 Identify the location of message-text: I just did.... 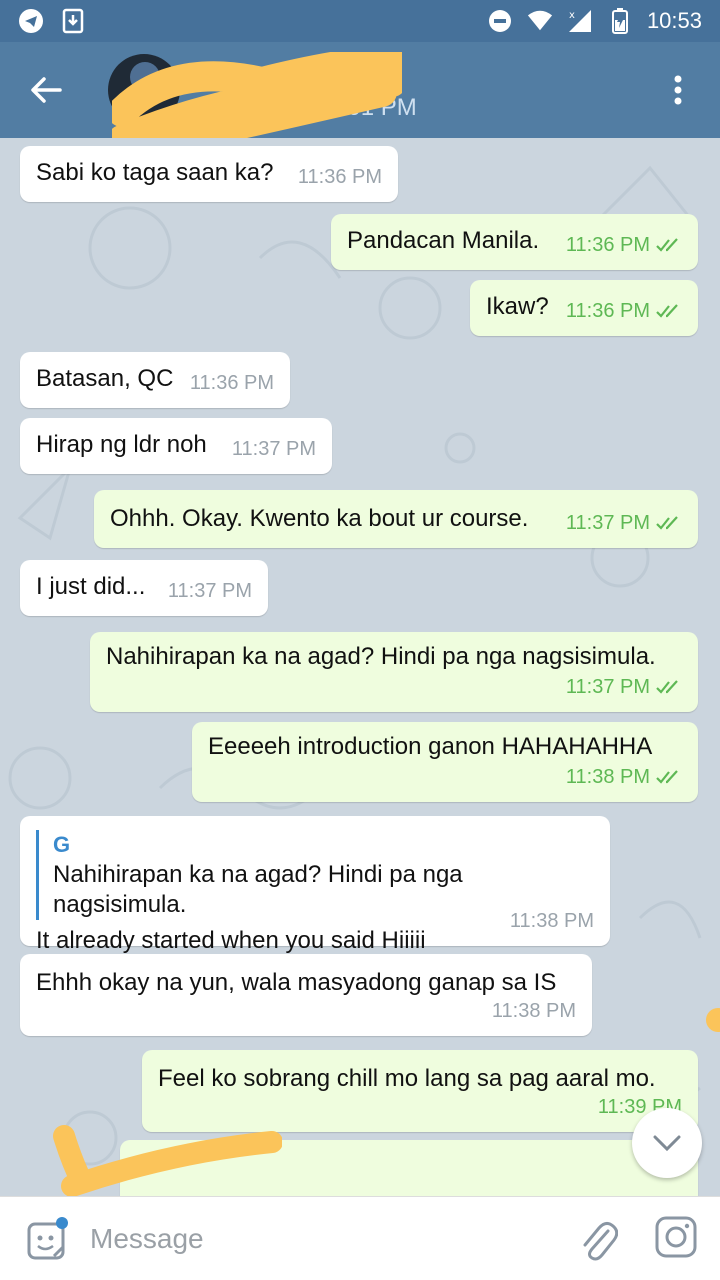
(91, 586).